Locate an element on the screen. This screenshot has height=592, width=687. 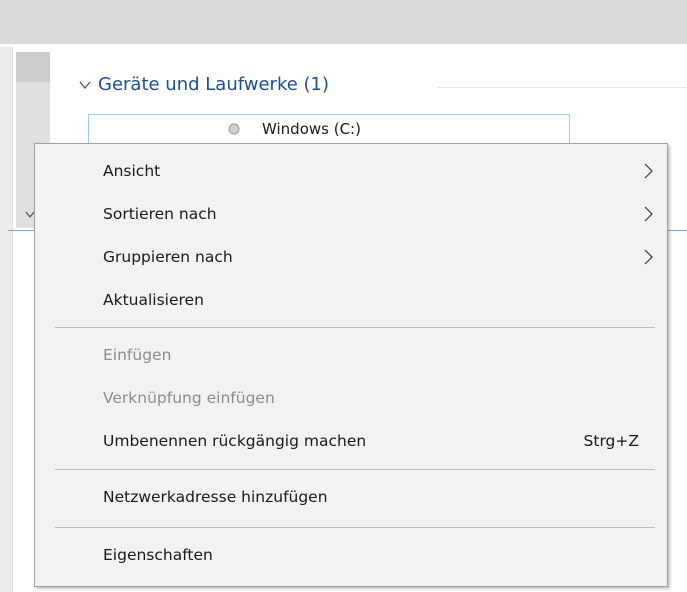
menu-item-umbenennen-rueckgaengig: Umbenennen rückgängig machen Strg+Z is located at coordinates (351, 441).